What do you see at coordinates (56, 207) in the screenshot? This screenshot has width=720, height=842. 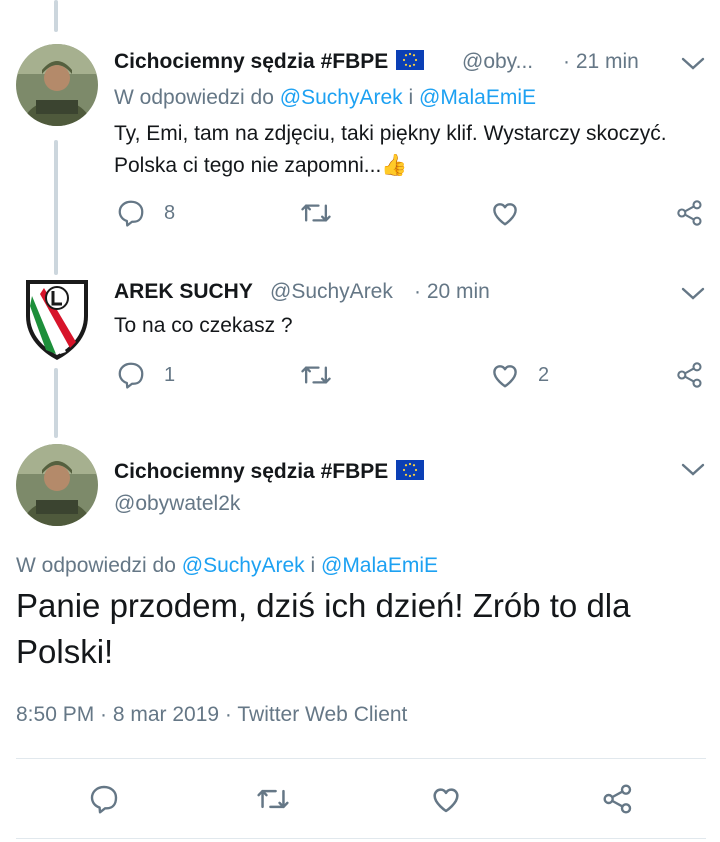 I see `thread-line-mid1` at bounding box center [56, 207].